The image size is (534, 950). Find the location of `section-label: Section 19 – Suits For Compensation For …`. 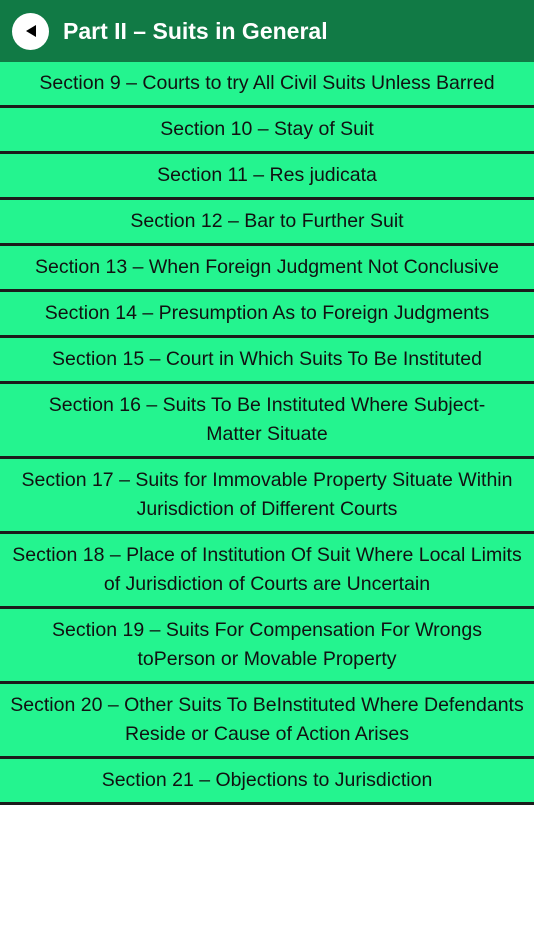

section-label: Section 19 – Suits For Compensation For … is located at coordinates (267, 644).